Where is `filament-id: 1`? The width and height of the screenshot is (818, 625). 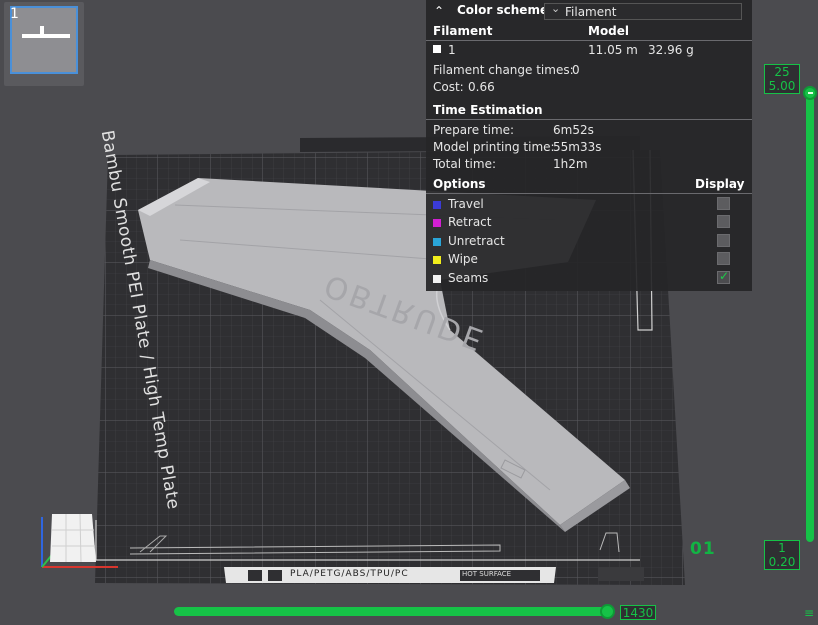
filament-id: 1 is located at coordinates (452, 50).